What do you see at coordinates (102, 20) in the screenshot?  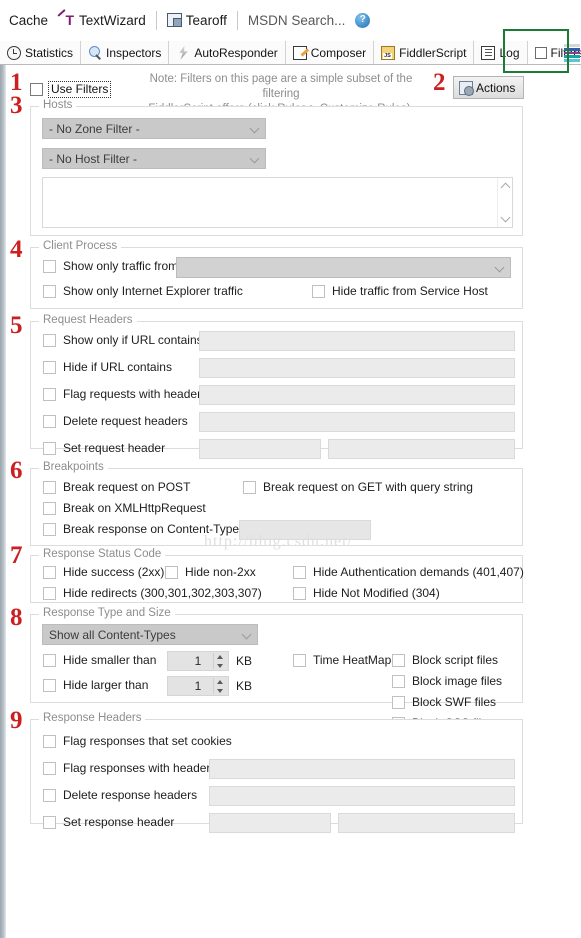 I see `toolbar-item-textwizard: T TextWizard` at bounding box center [102, 20].